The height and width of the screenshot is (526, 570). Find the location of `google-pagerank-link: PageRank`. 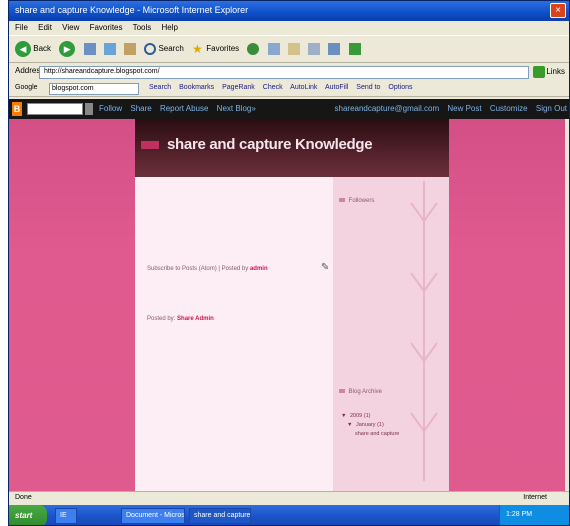

google-pagerank-link: PageRank is located at coordinates (238, 87).